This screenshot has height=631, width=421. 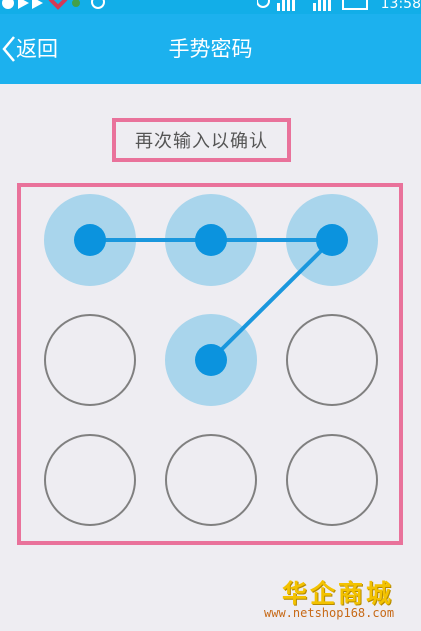 I want to click on watermark-logo: 华企商城, so click(x=338, y=593).